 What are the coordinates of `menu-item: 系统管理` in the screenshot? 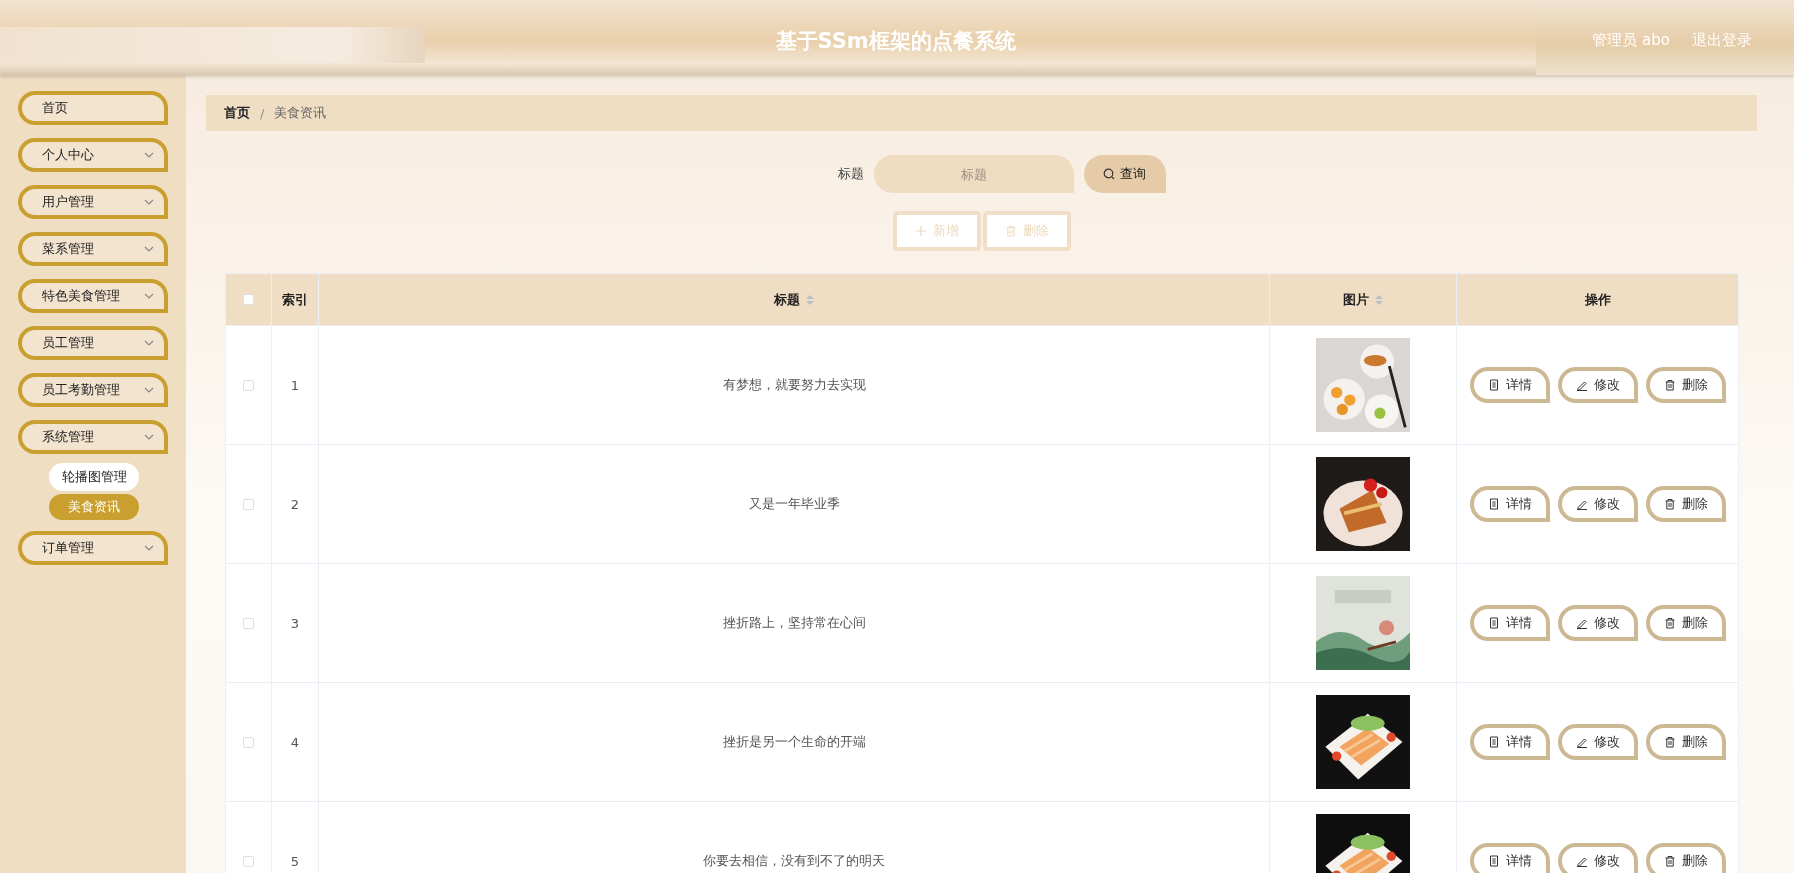 It's located at (93, 437).